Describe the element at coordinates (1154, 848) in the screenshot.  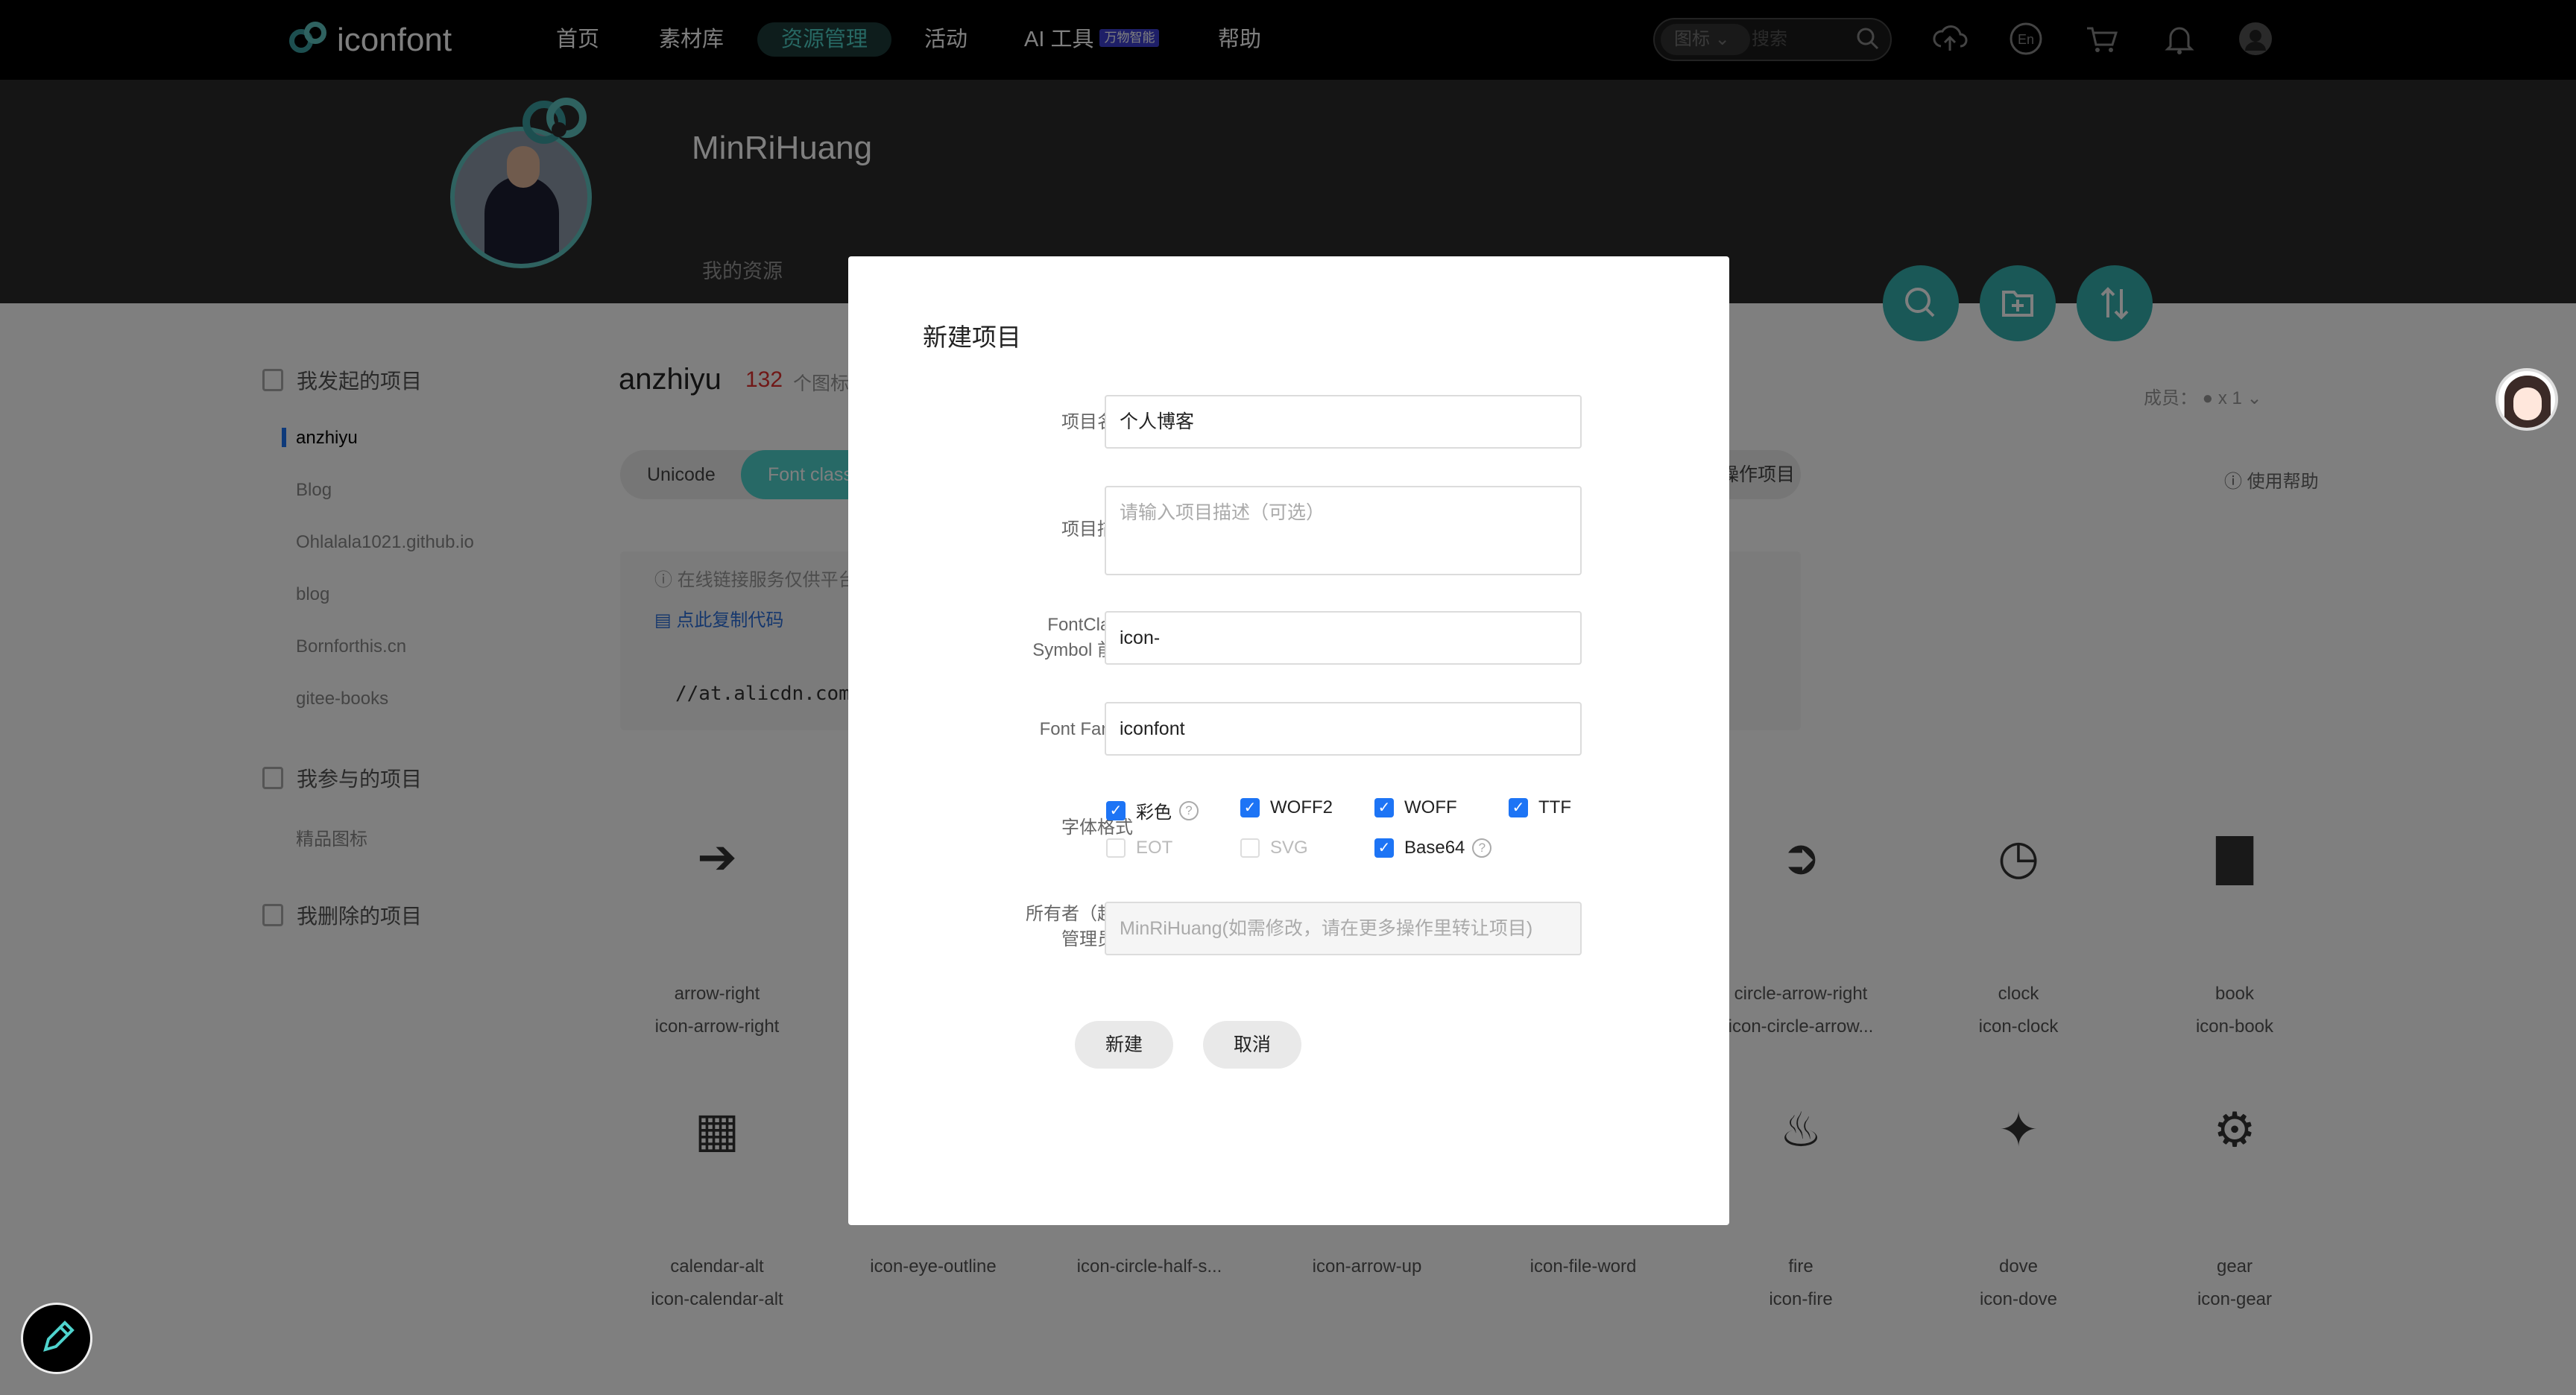
I see `checkbox-label: EOT` at that location.